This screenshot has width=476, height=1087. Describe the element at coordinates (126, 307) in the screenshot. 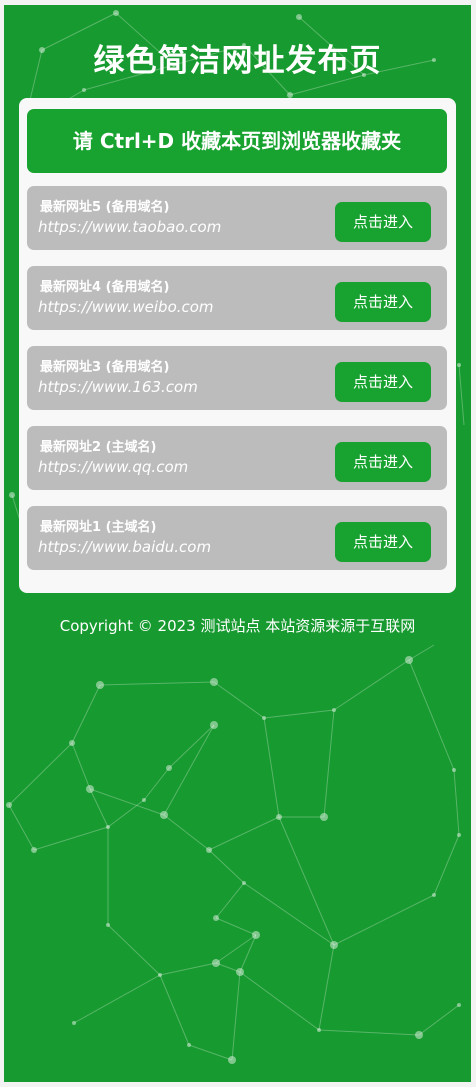

I see `link-url: https://www.weibo.com` at that location.